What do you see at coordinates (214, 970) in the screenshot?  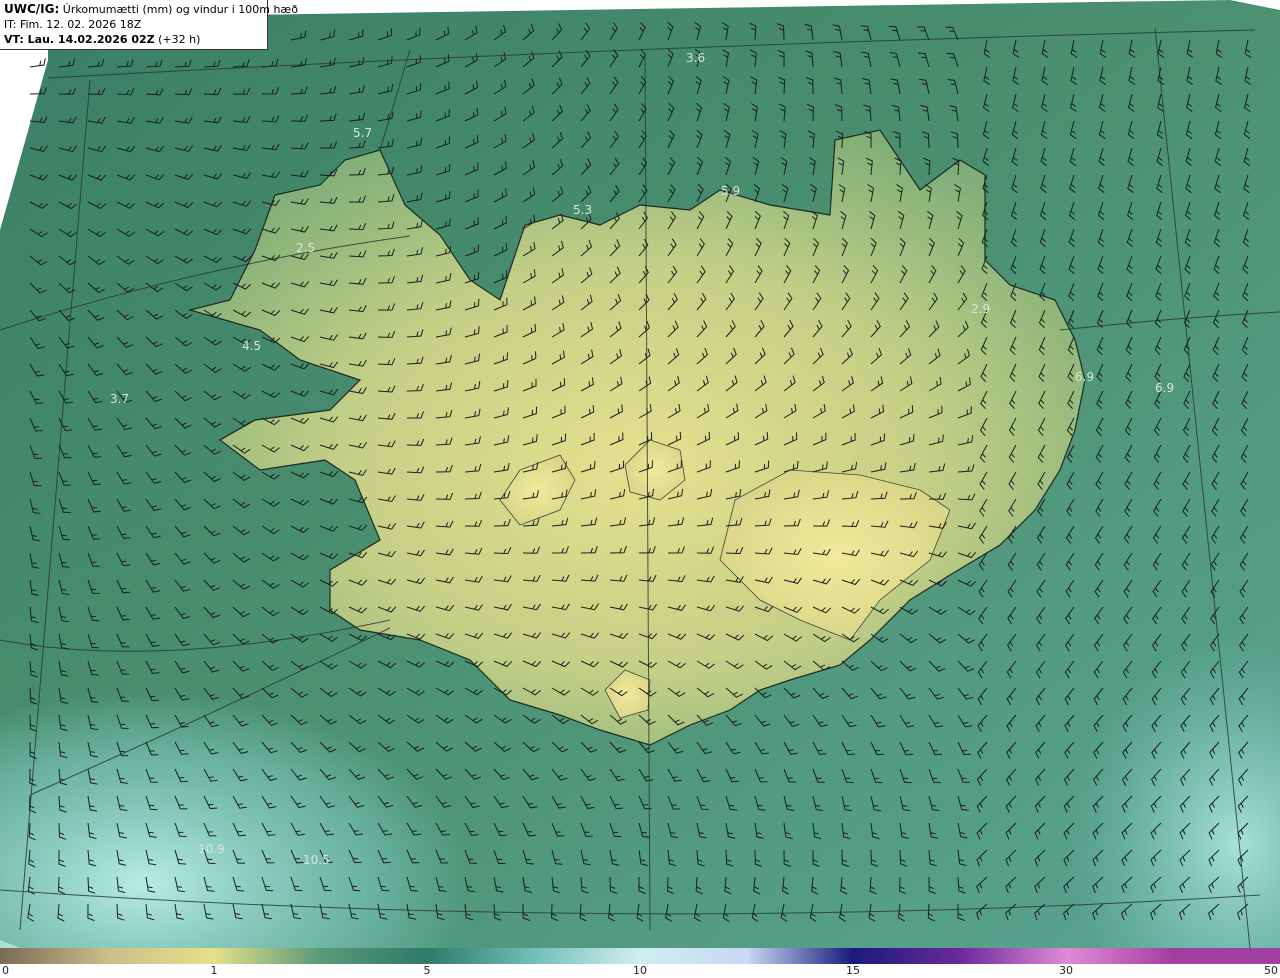 I see `colorbar-tick: 1` at bounding box center [214, 970].